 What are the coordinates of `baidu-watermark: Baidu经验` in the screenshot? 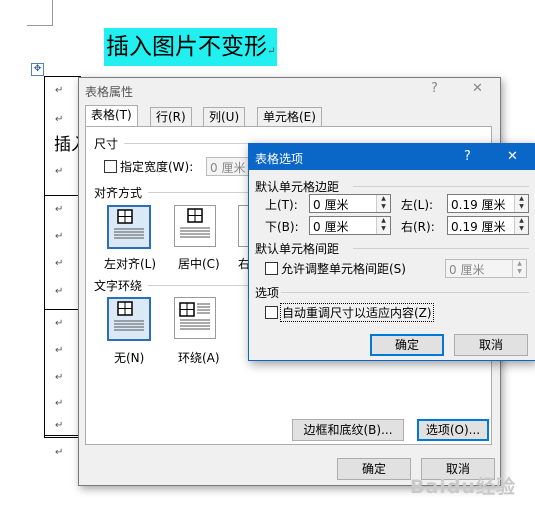 It's located at (463, 487).